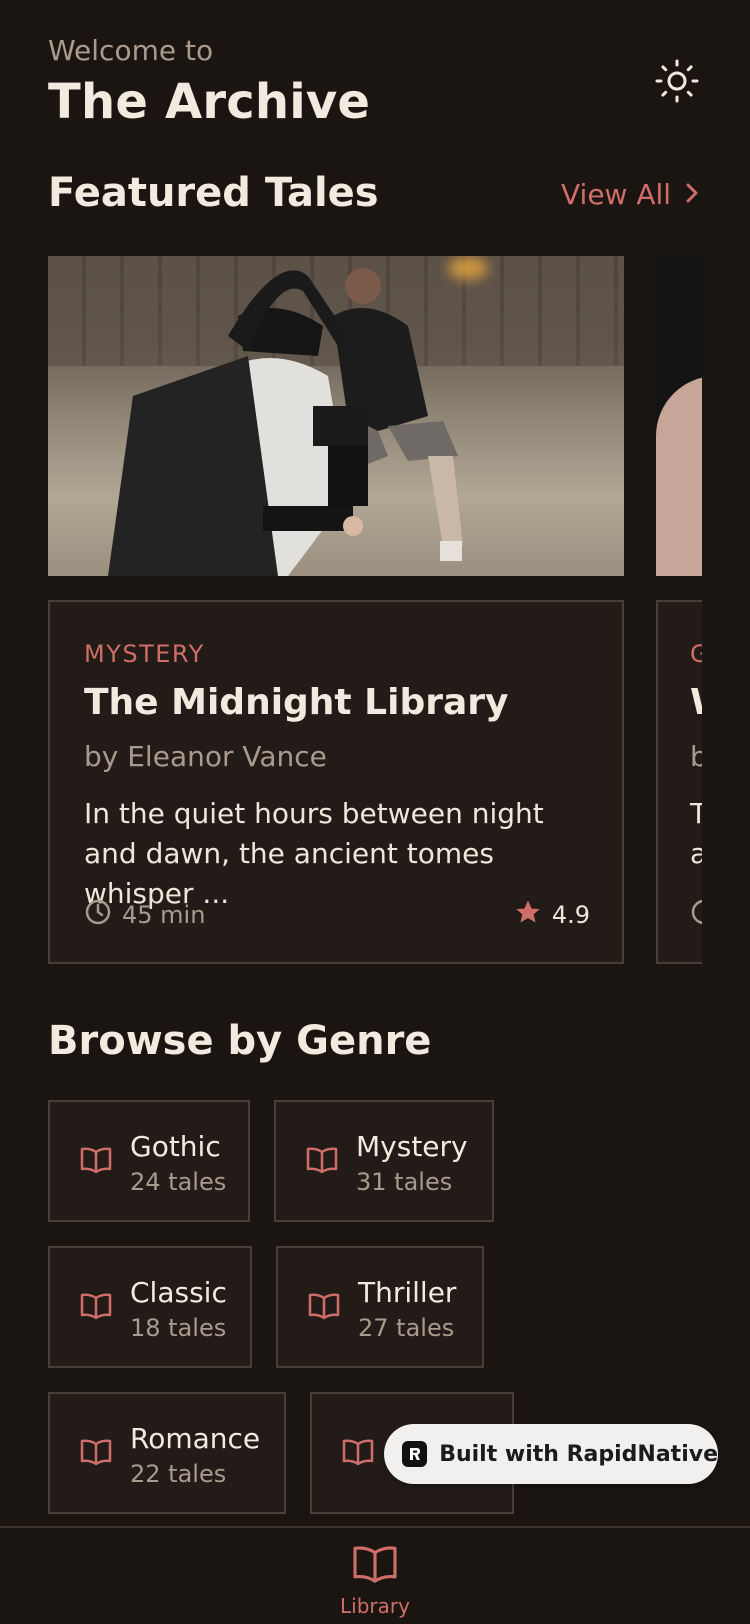 This screenshot has width=750, height=1624. I want to click on genre-chip-romance: Romance 22 tales, so click(167, 1453).